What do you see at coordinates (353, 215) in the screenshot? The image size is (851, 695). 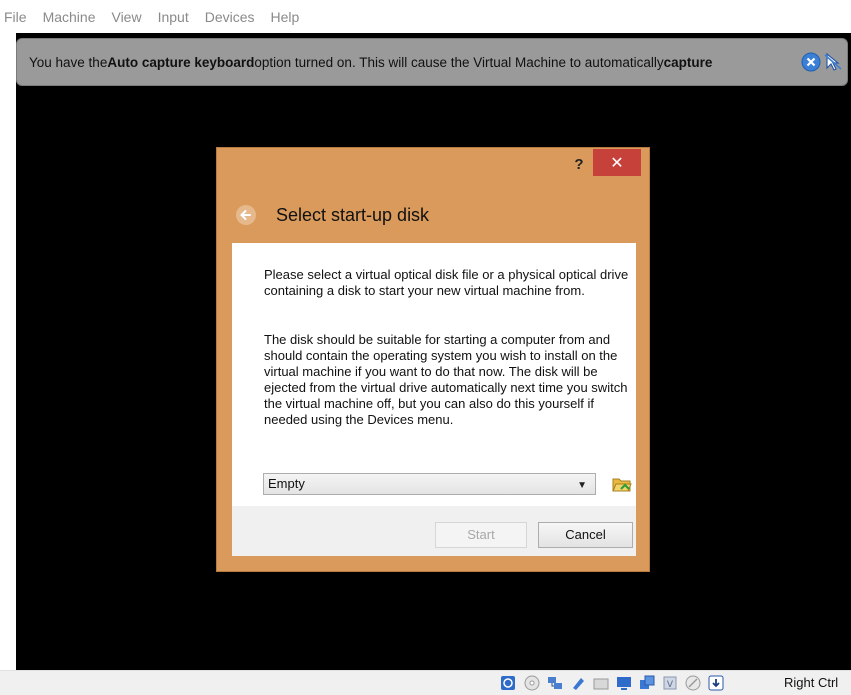 I see `dialog-title: Select start-up disk` at bounding box center [353, 215].